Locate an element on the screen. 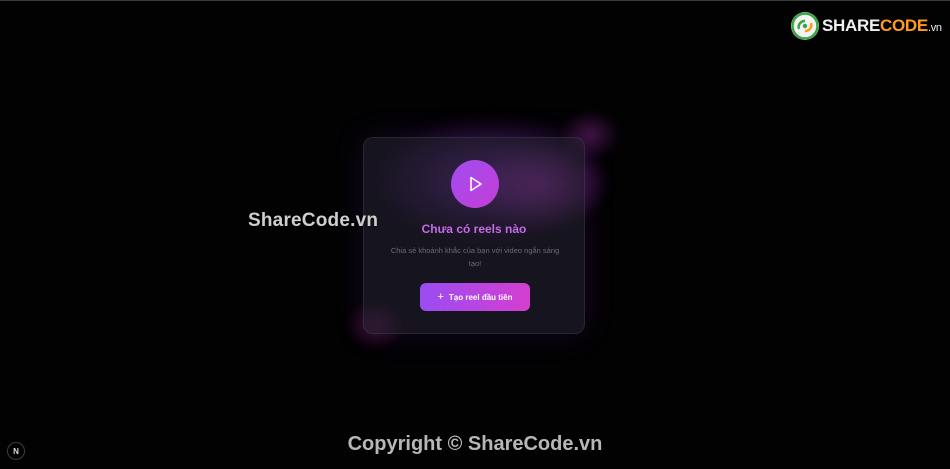 The height and width of the screenshot is (469, 950). empty-state-title: Chưa có reels nào is located at coordinates (474, 229).